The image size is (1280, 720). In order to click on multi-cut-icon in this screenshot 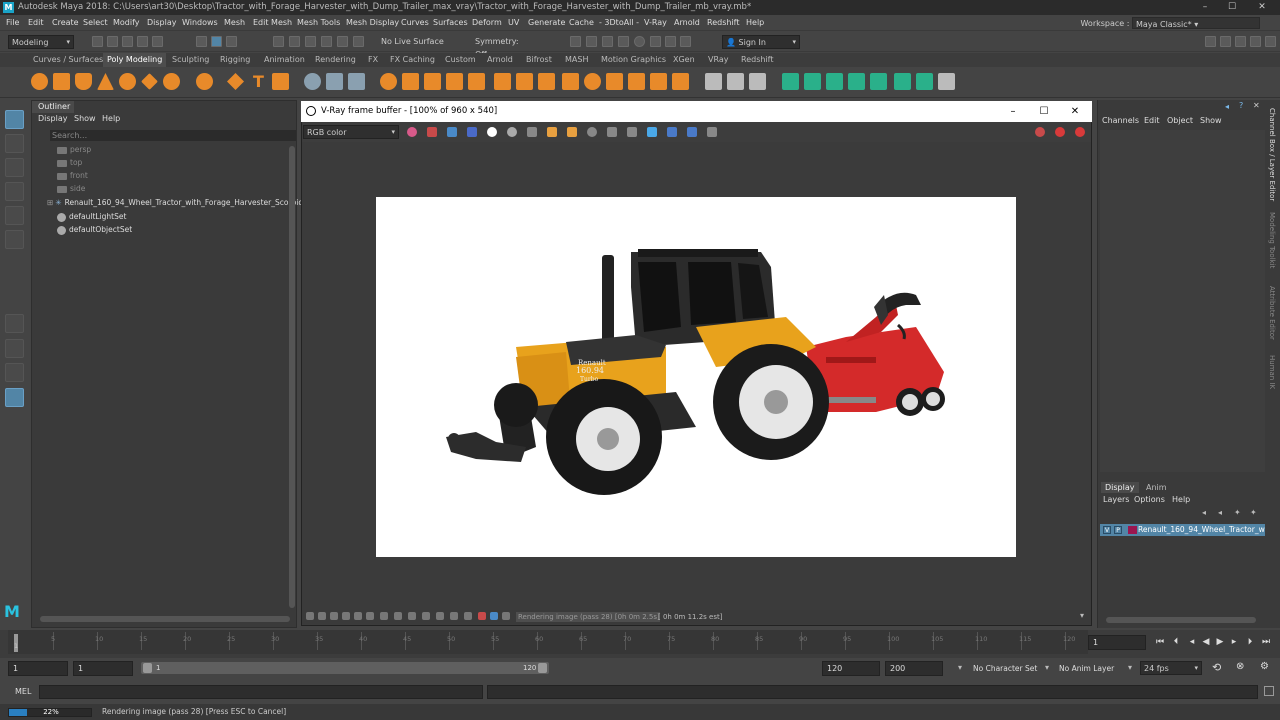, I will do `click(713, 81)`.